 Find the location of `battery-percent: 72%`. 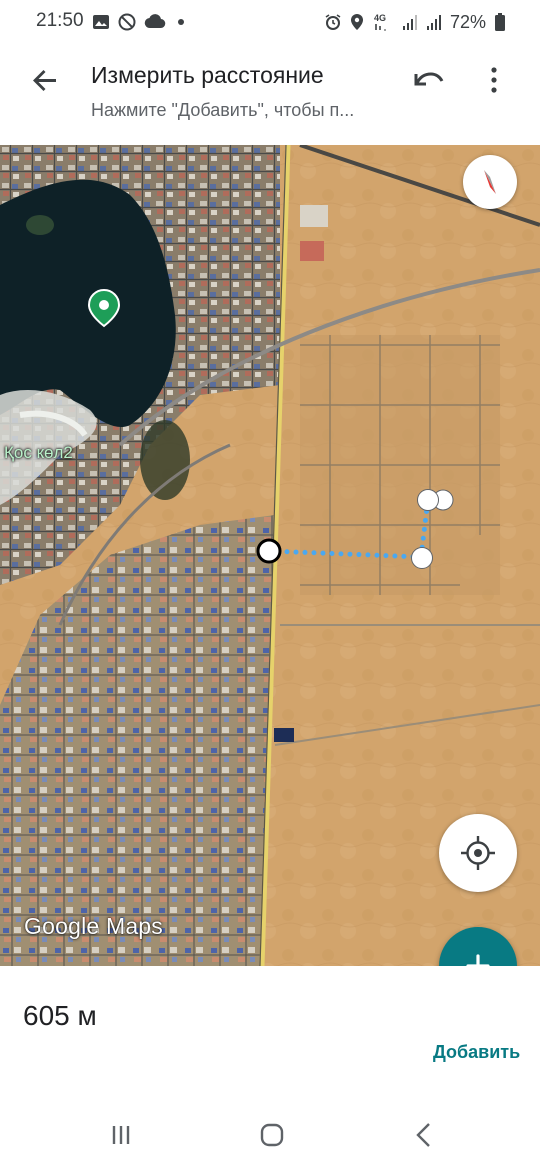

battery-percent: 72% is located at coordinates (467, 21).